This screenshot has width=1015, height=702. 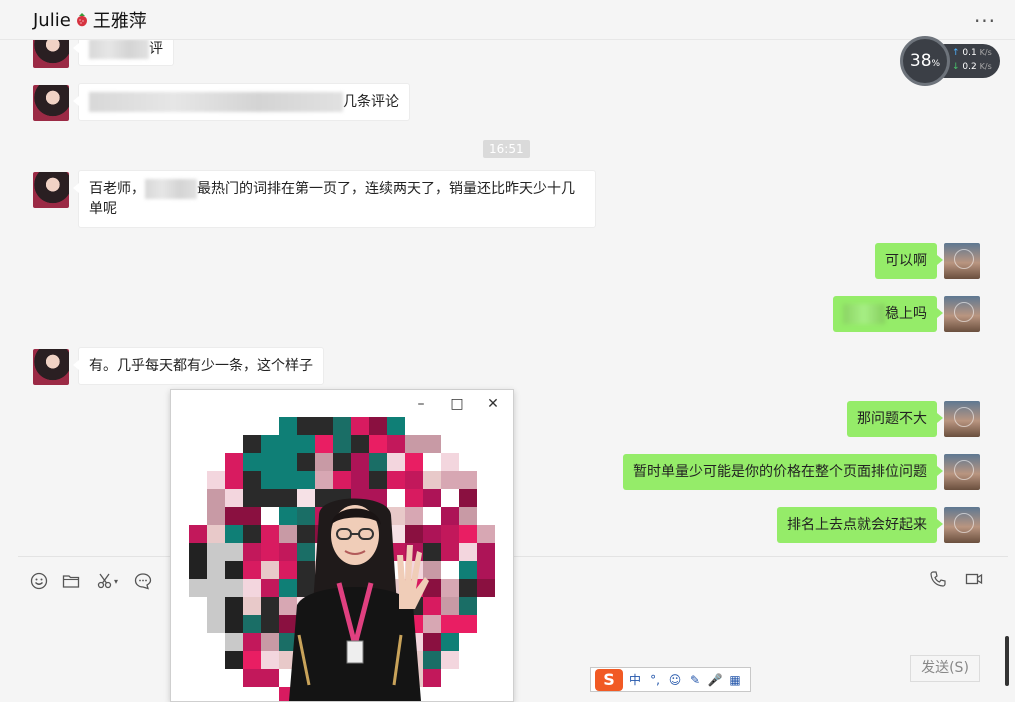 I want to click on message-bubble: 有。几乎每天都有少一条，这个样子, so click(x=198, y=366).